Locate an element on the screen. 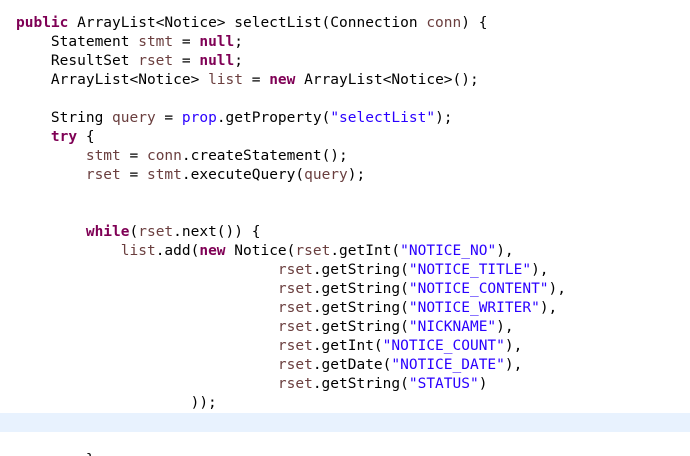  code-token: .getProperty( is located at coordinates (273, 118).